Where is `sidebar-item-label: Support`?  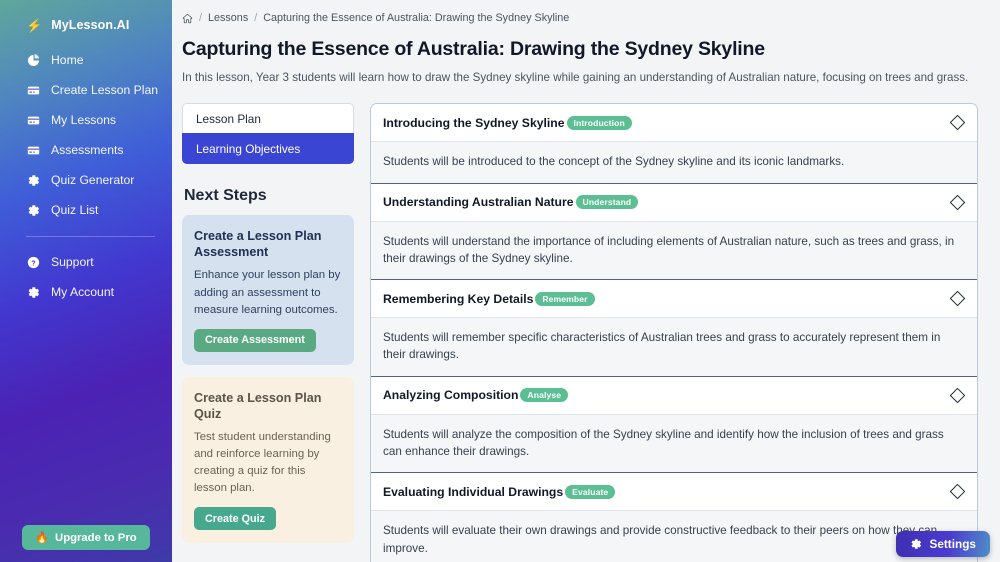
sidebar-item-label: Support is located at coordinates (72, 262).